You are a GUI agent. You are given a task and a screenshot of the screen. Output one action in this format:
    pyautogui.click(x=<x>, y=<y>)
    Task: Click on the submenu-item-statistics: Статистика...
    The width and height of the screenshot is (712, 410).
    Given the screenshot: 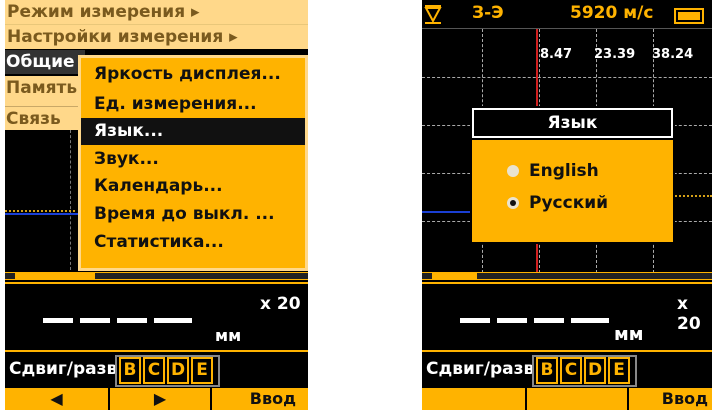 What is the action you would take?
    pyautogui.click(x=193, y=242)
    